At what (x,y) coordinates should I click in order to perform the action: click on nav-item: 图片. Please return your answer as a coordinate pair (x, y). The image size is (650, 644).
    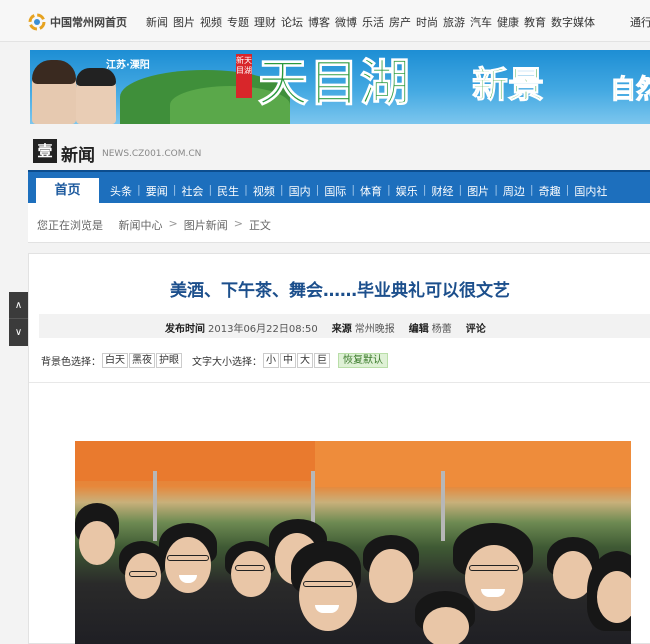
    Looking at the image, I should click on (478, 191).